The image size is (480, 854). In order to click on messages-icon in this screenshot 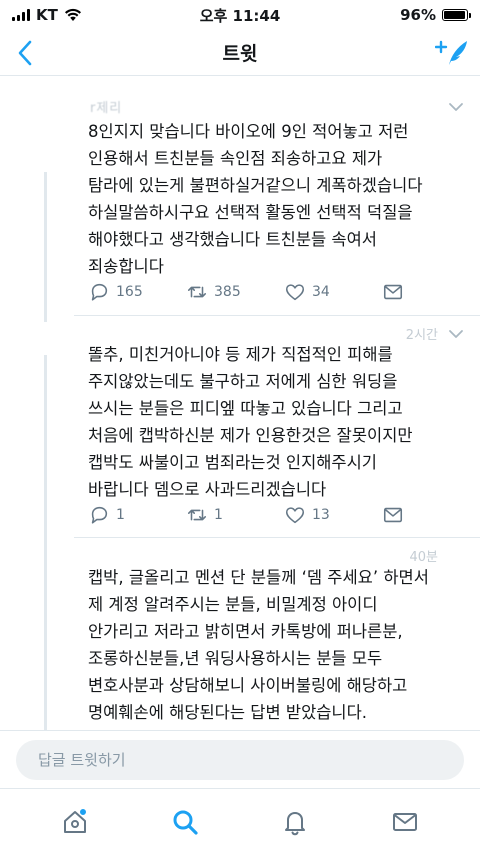, I will do `click(405, 821)`.